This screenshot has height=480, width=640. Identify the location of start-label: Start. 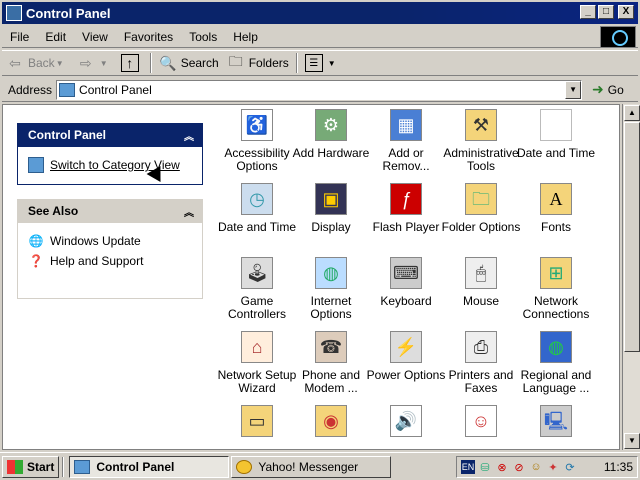
(41, 466).